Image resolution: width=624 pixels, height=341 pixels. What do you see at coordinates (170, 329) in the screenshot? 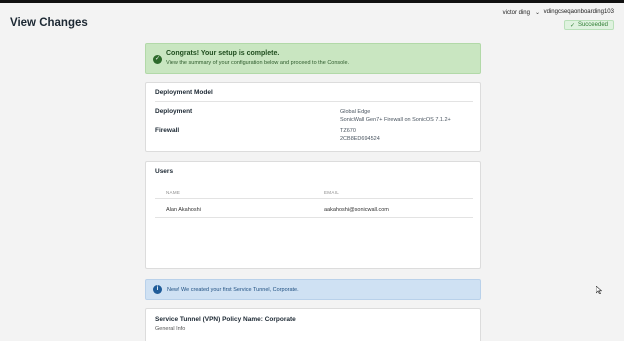
I see `general-info-label: General Info` at bounding box center [170, 329].